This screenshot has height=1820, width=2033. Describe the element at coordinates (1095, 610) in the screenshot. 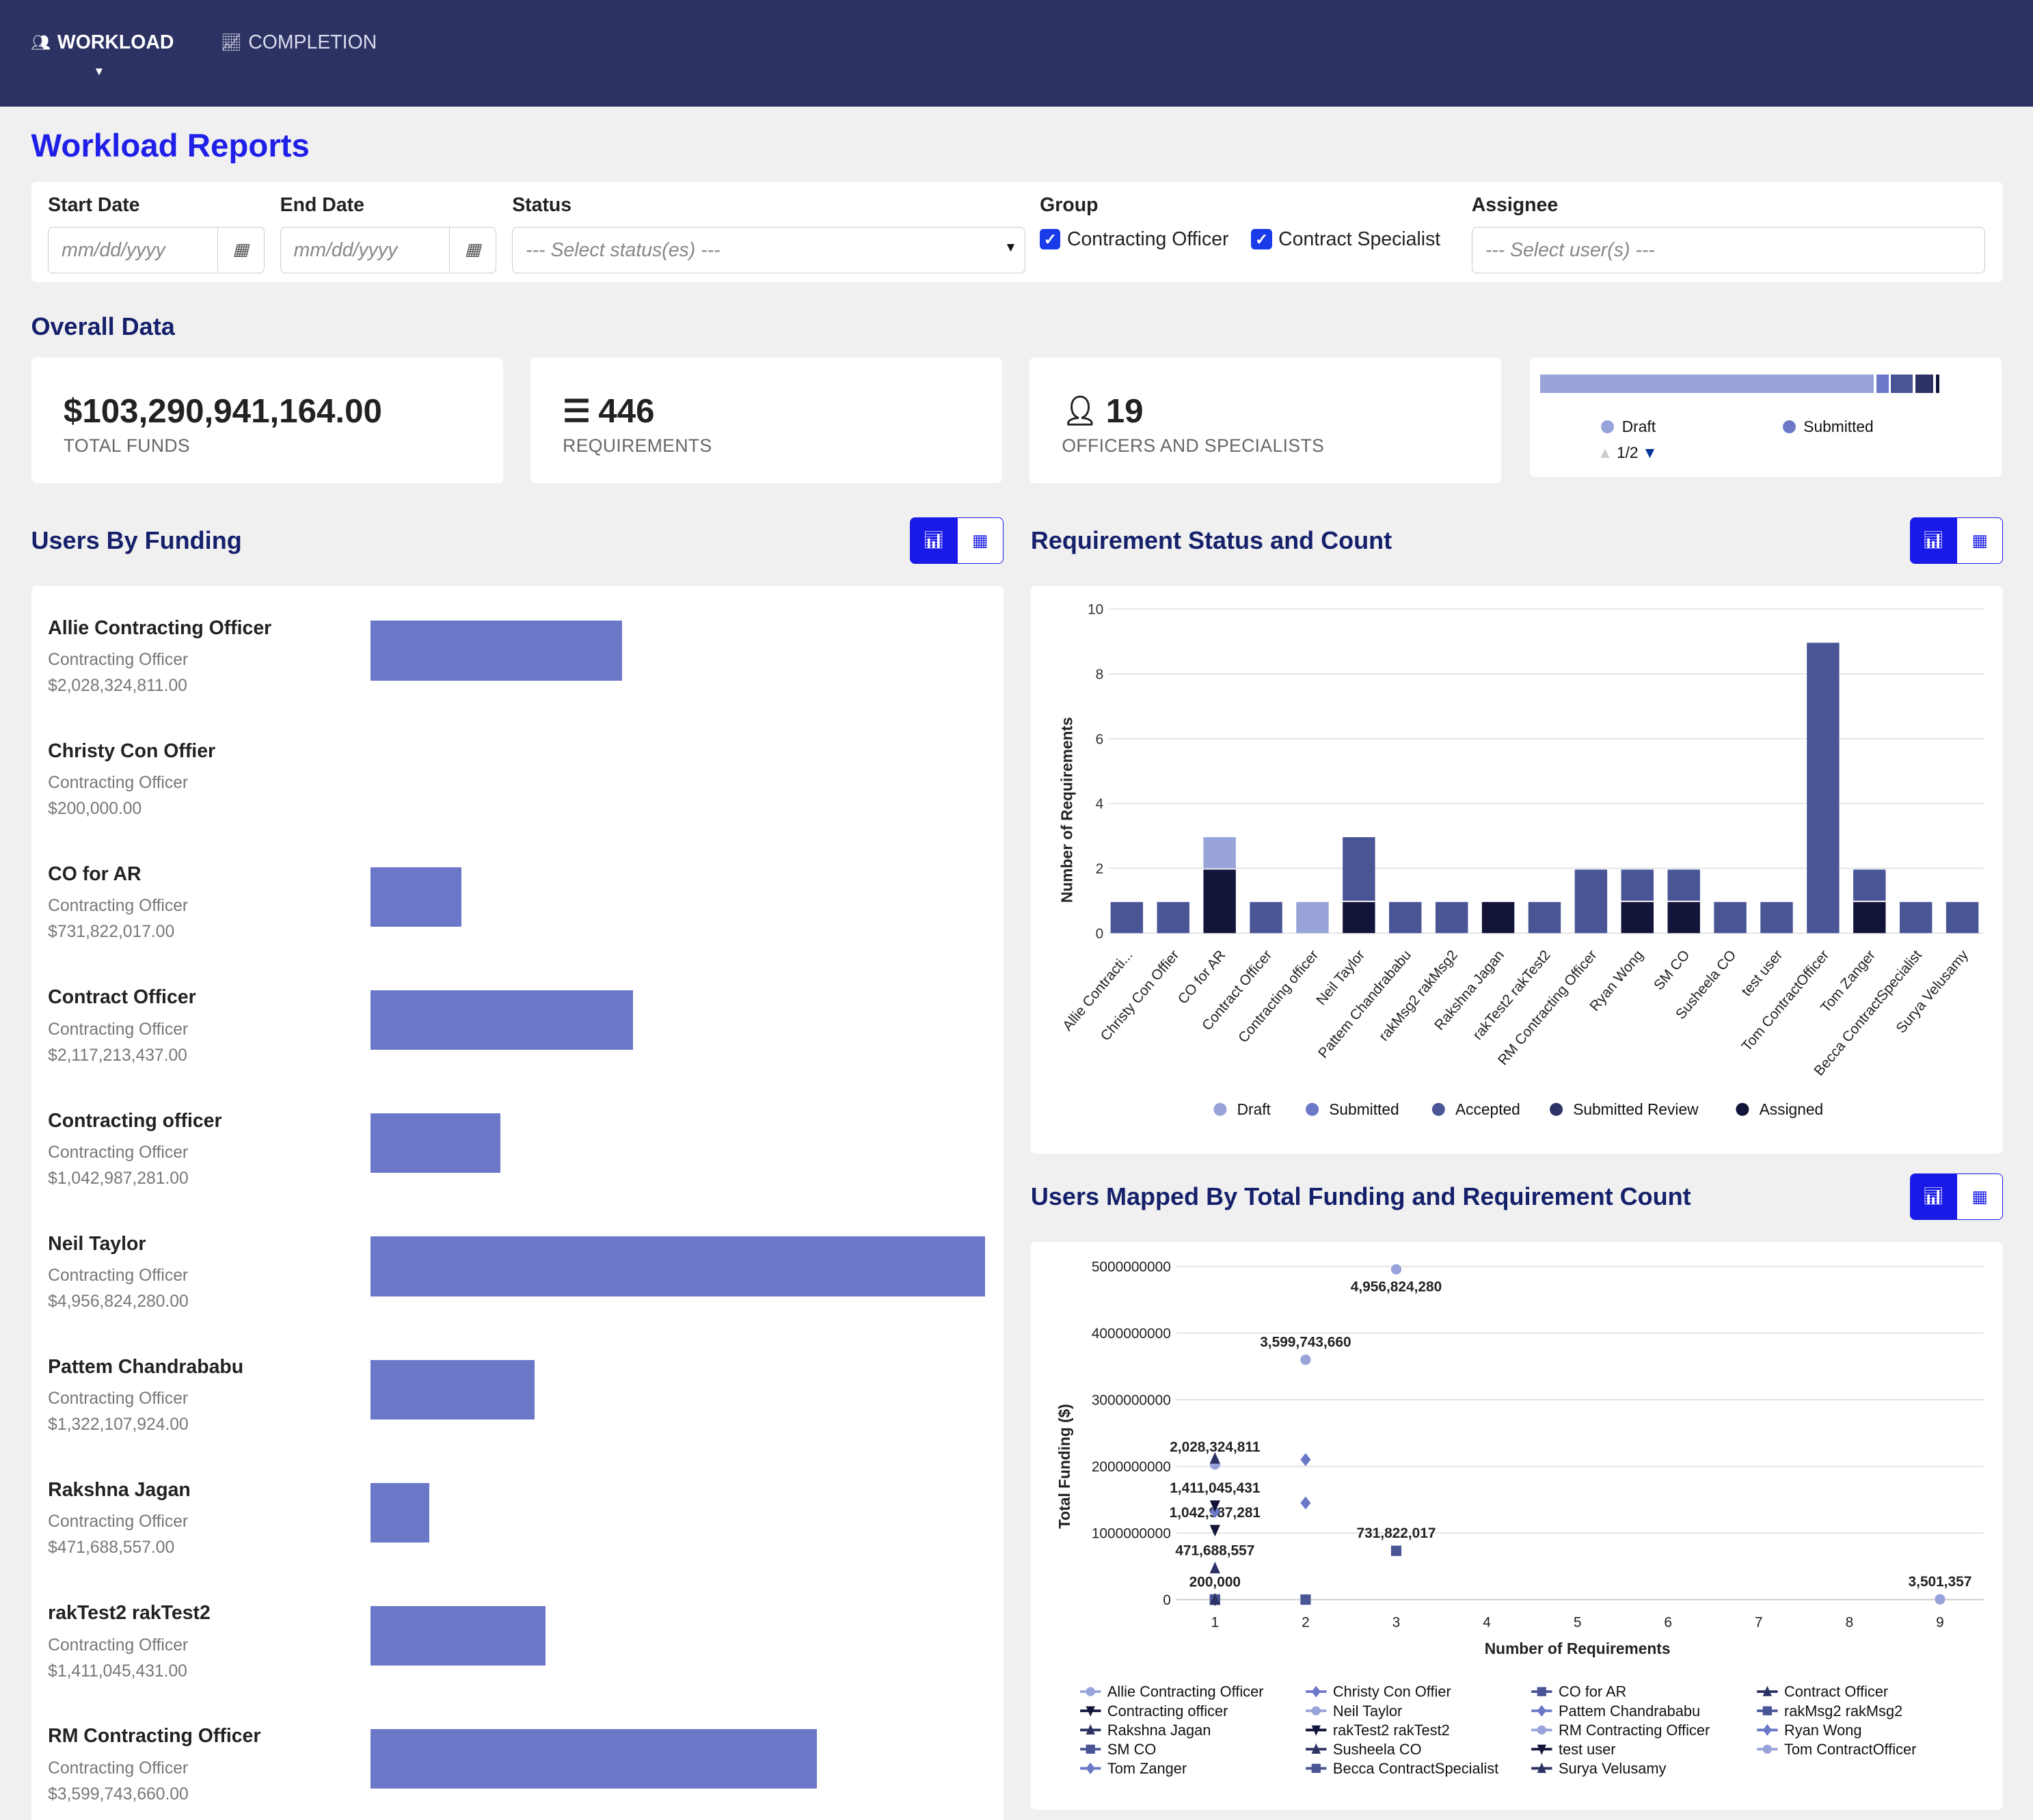

I see `y-tick-label: 10` at that location.